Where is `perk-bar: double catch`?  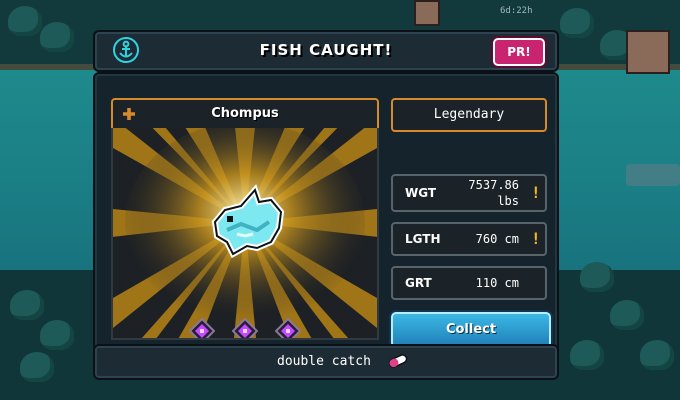 perk-bar: double catch is located at coordinates (326, 362).